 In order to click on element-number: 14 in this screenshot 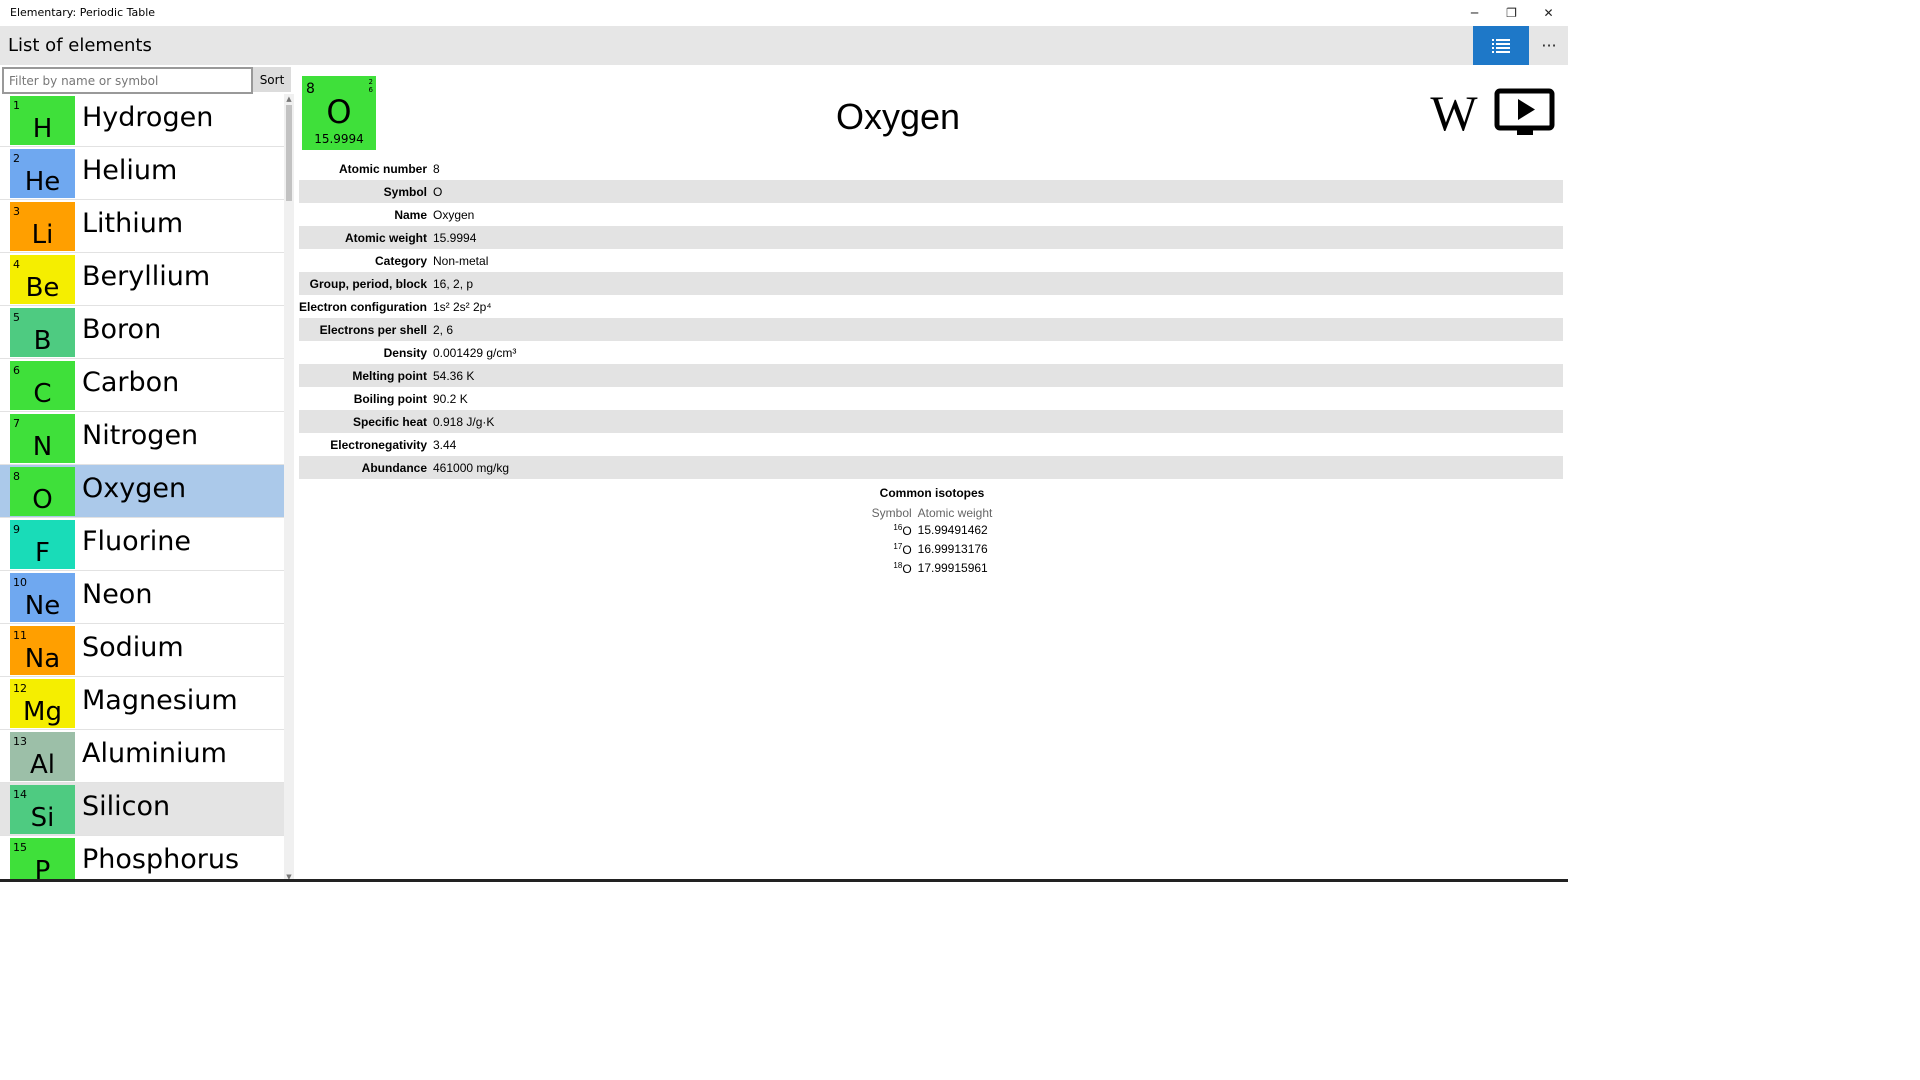, I will do `click(20, 794)`.